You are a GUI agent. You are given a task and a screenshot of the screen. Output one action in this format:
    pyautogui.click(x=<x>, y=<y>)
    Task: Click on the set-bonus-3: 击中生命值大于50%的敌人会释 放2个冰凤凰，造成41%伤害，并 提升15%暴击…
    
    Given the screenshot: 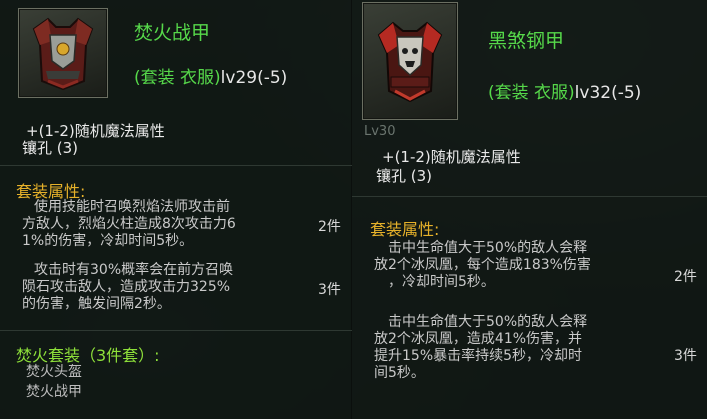 What is the action you would take?
    pyautogui.click(x=480, y=348)
    